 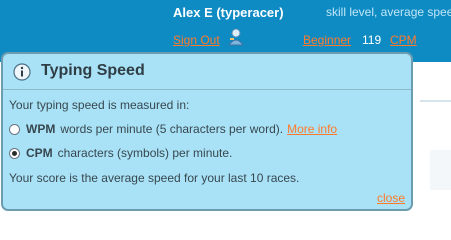 I want to click on user-icon, so click(x=236, y=37).